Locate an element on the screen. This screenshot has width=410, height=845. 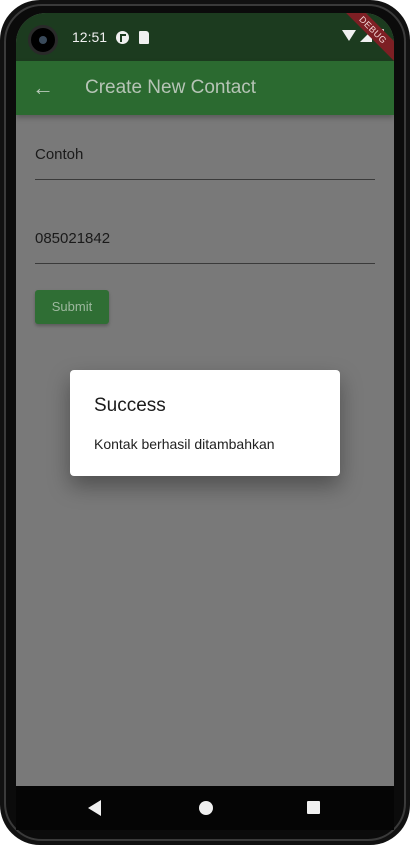
system-nav-bar is located at coordinates (205, 808).